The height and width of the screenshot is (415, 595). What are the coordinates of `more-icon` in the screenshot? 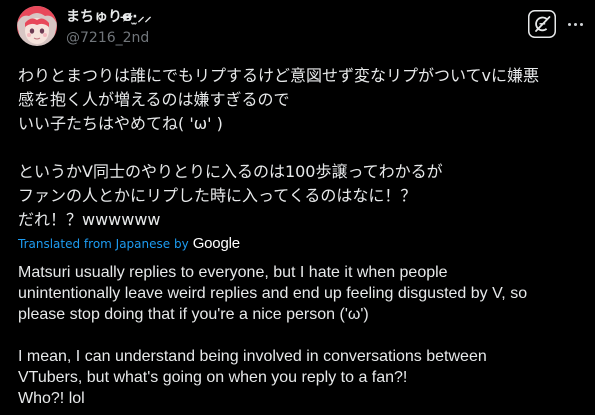 It's located at (575, 24).